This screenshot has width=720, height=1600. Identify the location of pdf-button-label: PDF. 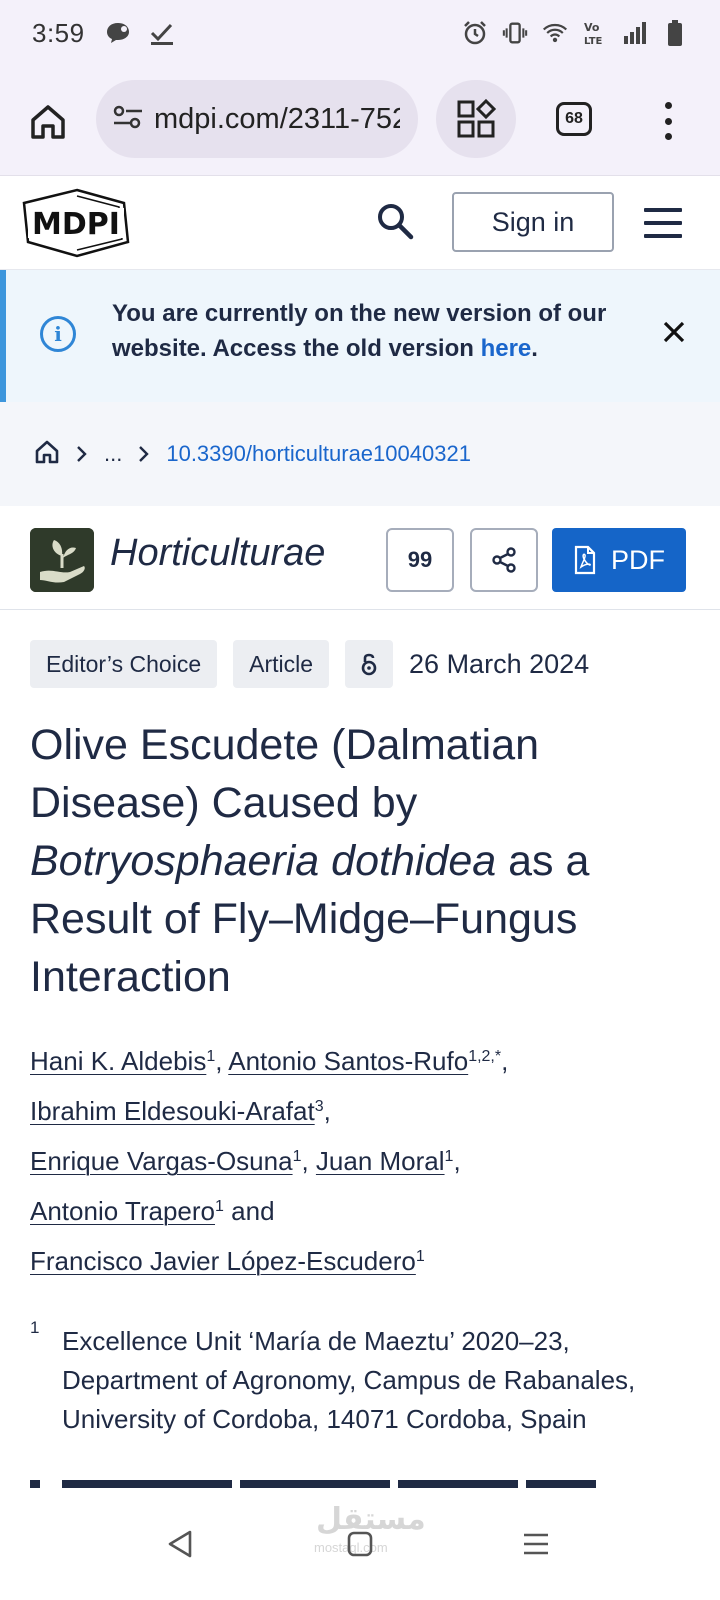
(638, 559).